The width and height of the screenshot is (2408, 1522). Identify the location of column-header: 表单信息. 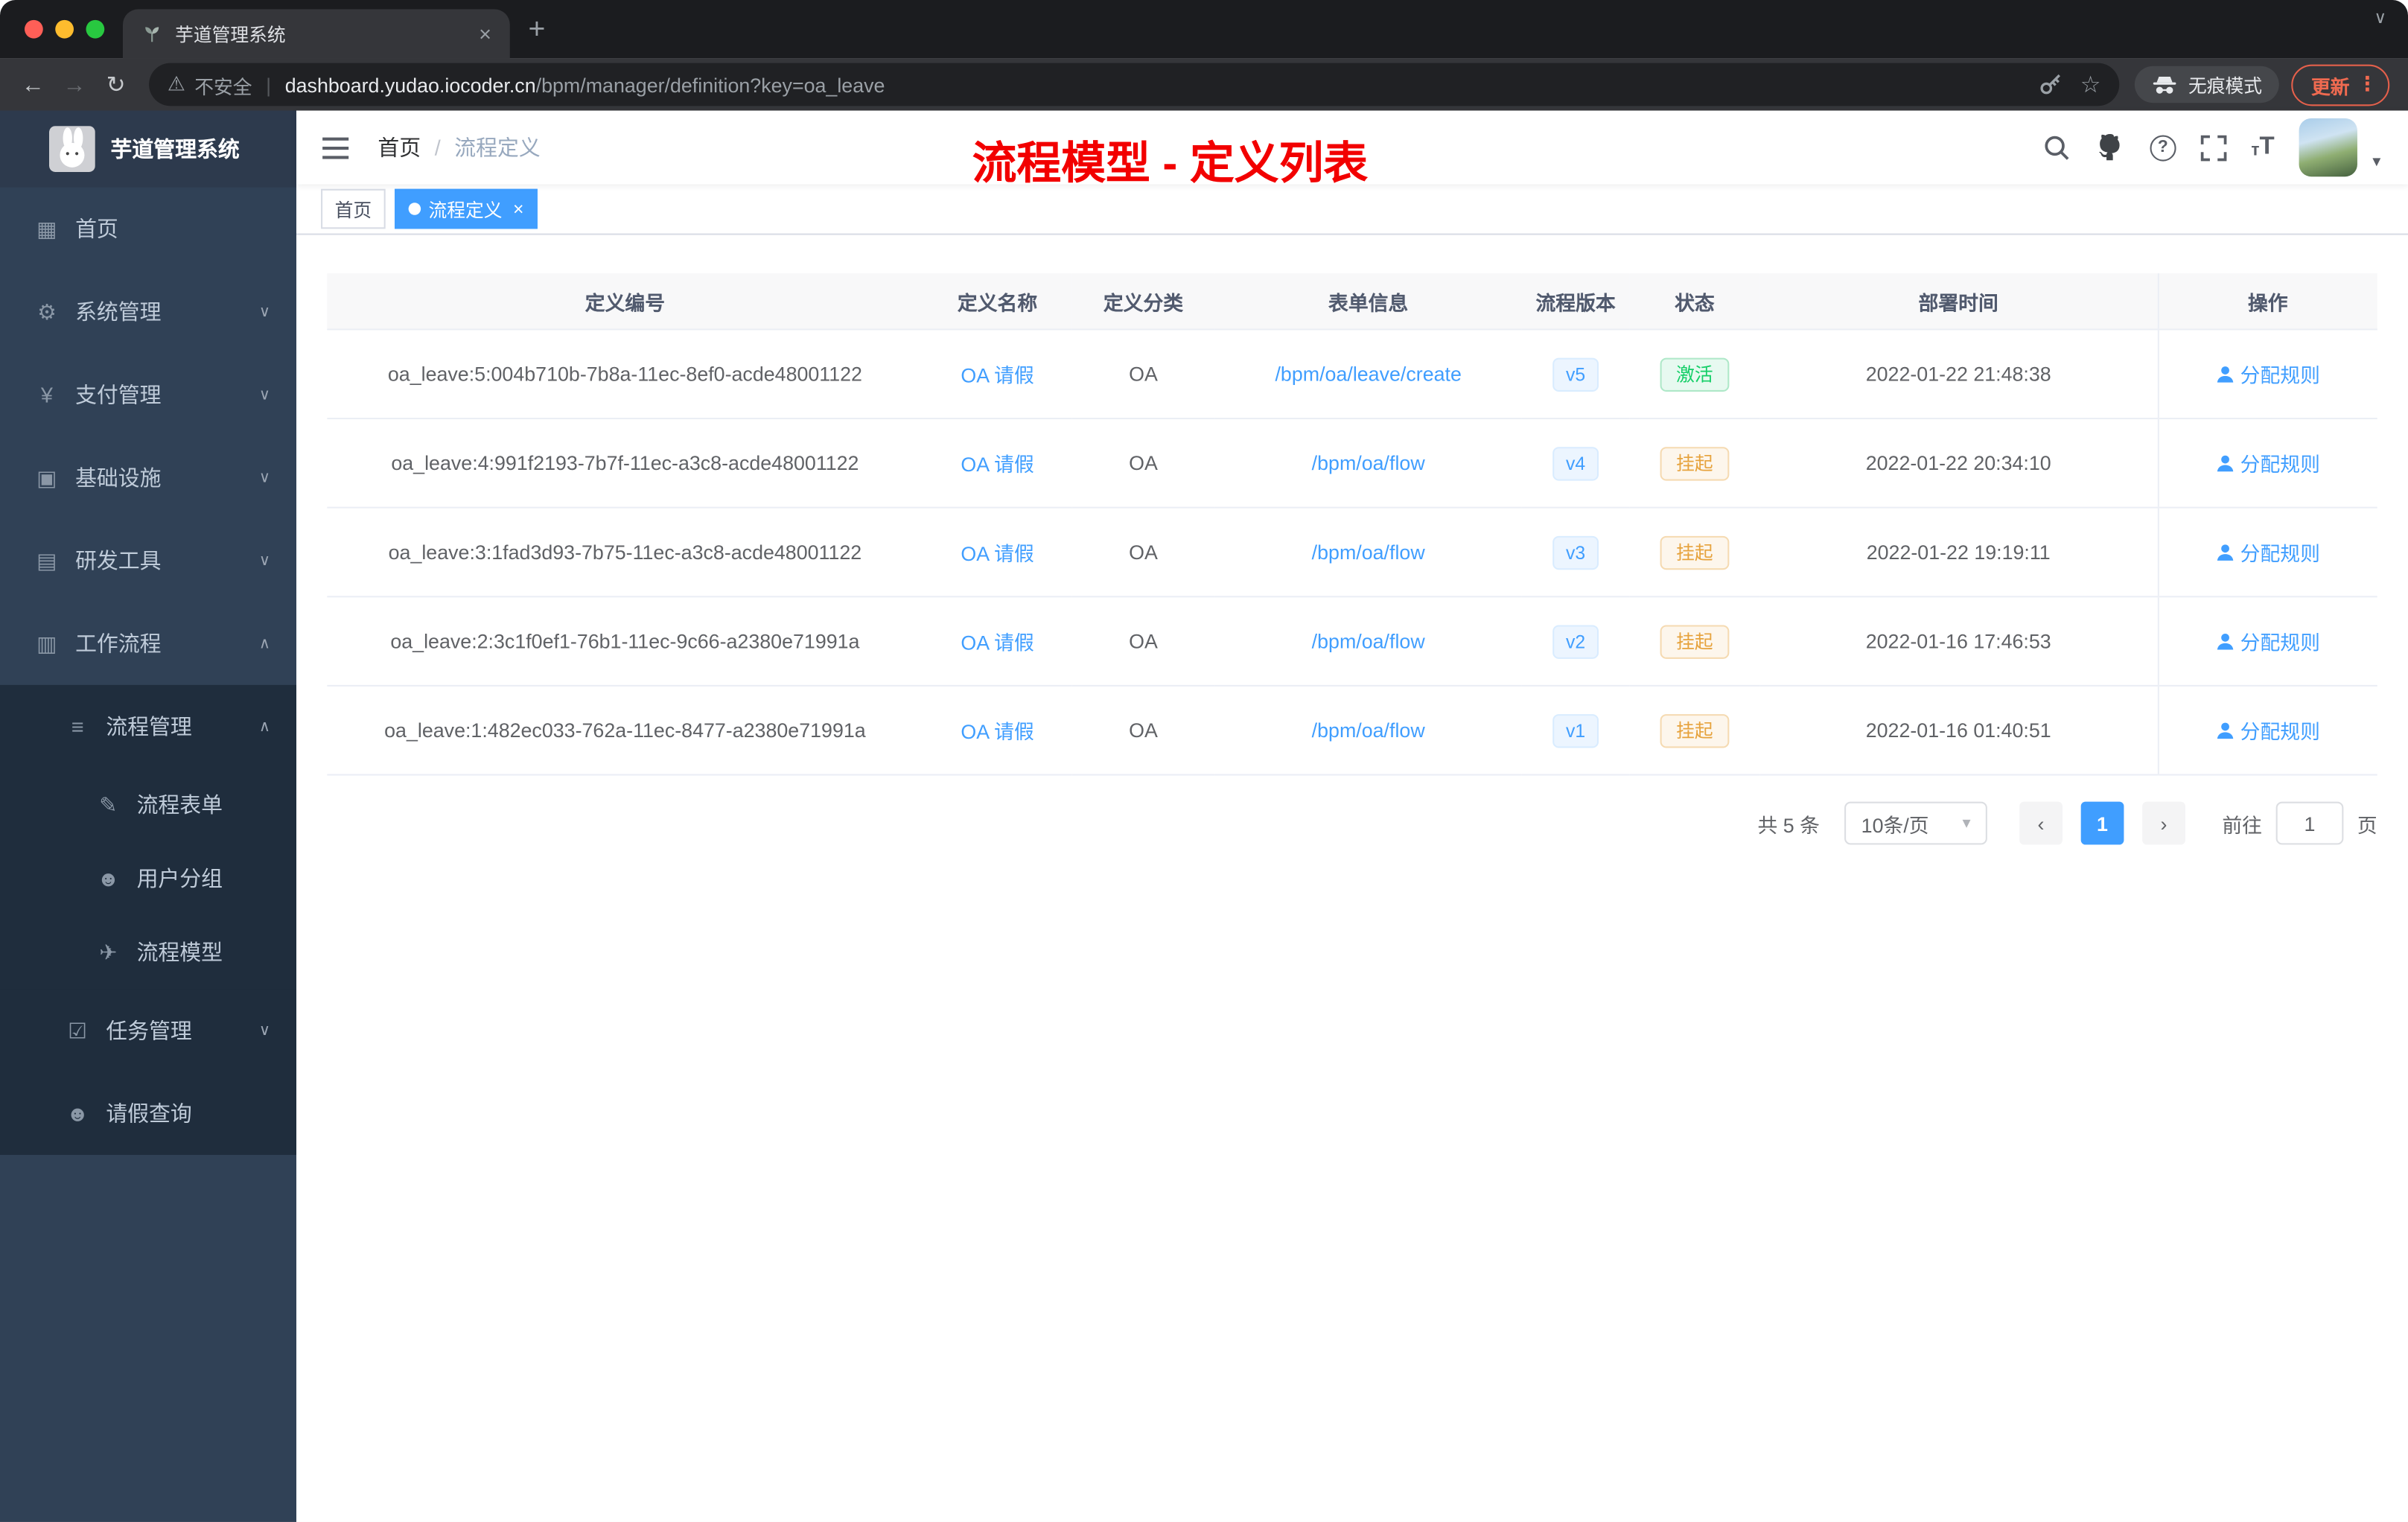
(1368, 302).